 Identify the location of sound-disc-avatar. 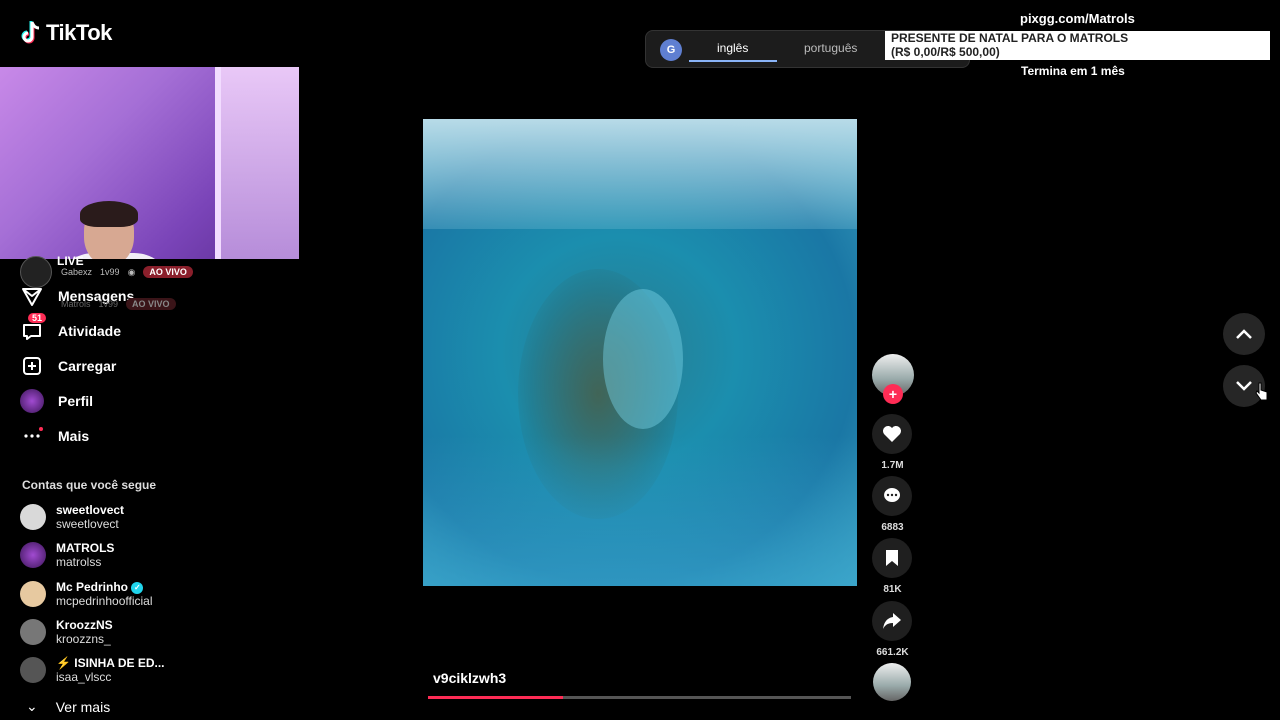
(892, 682).